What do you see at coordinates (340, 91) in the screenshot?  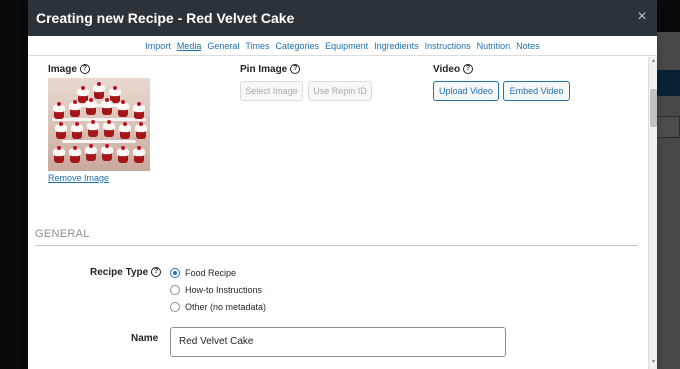 I see `use-repin-id-button: Use Repin ID` at bounding box center [340, 91].